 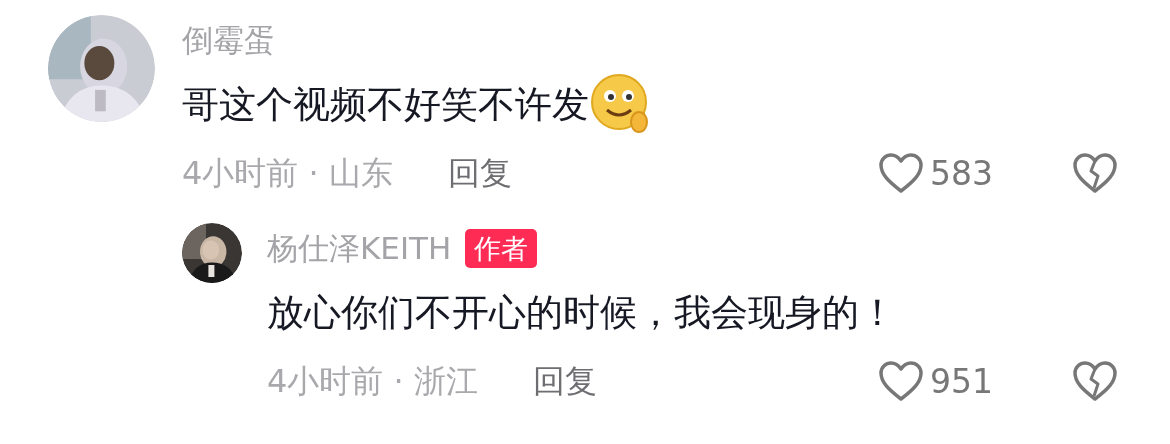 I want to click on comment-meta: 4小时前 · 山东, so click(x=287, y=173).